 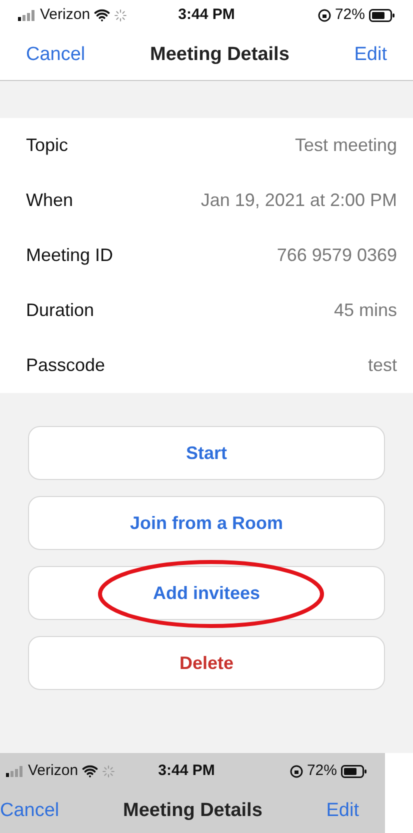 What do you see at coordinates (206, 453) in the screenshot?
I see `action-button: Start` at bounding box center [206, 453].